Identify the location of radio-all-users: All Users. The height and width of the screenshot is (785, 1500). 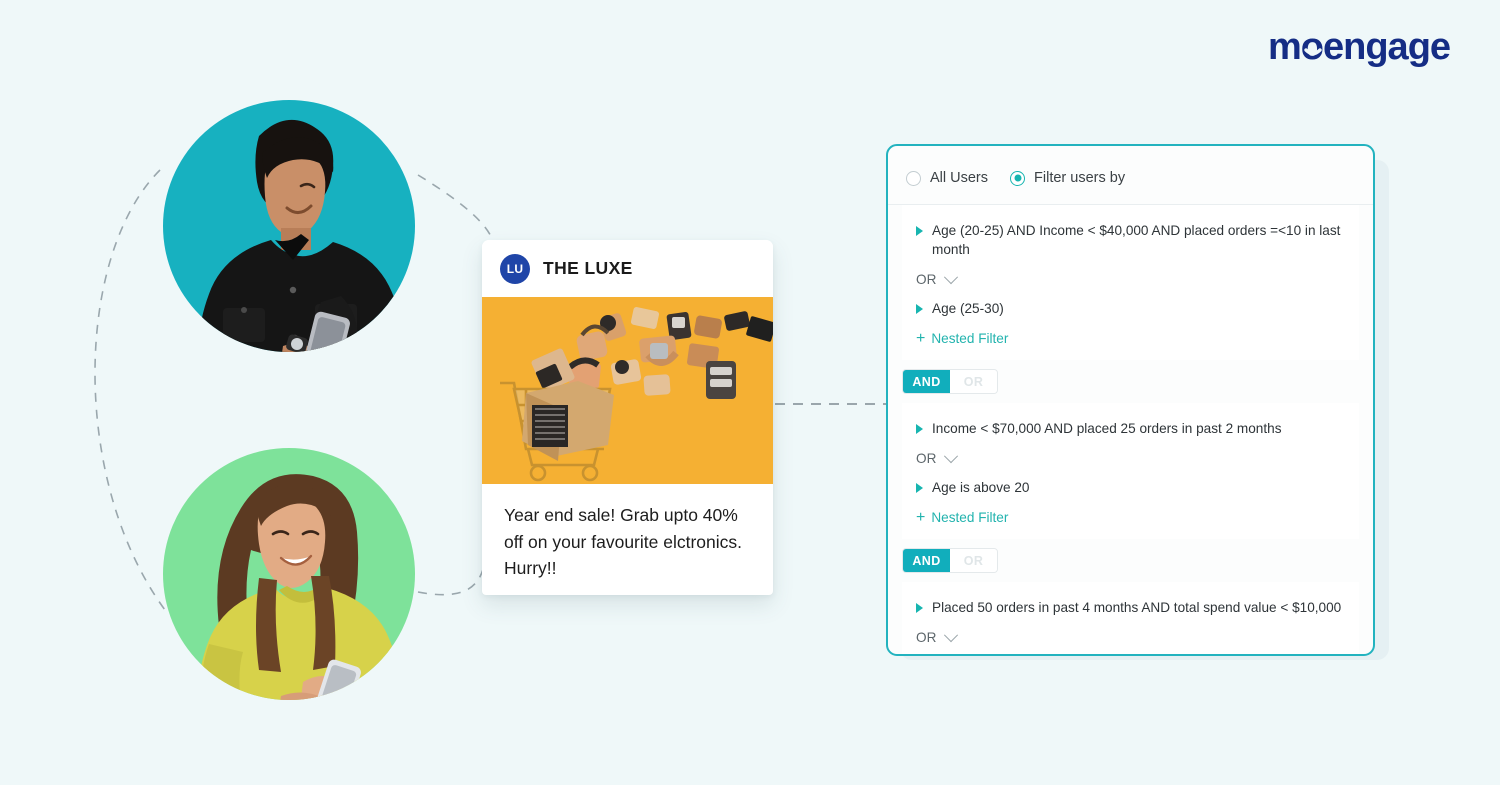
(947, 178).